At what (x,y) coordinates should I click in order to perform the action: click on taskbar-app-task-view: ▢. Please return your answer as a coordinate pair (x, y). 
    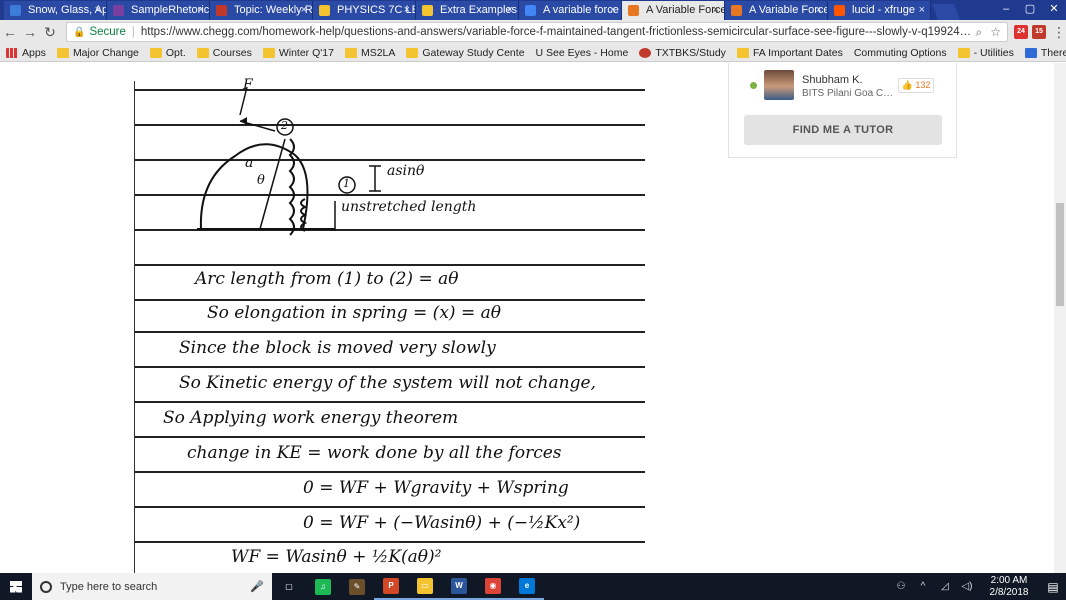
    Looking at the image, I should click on (289, 586).